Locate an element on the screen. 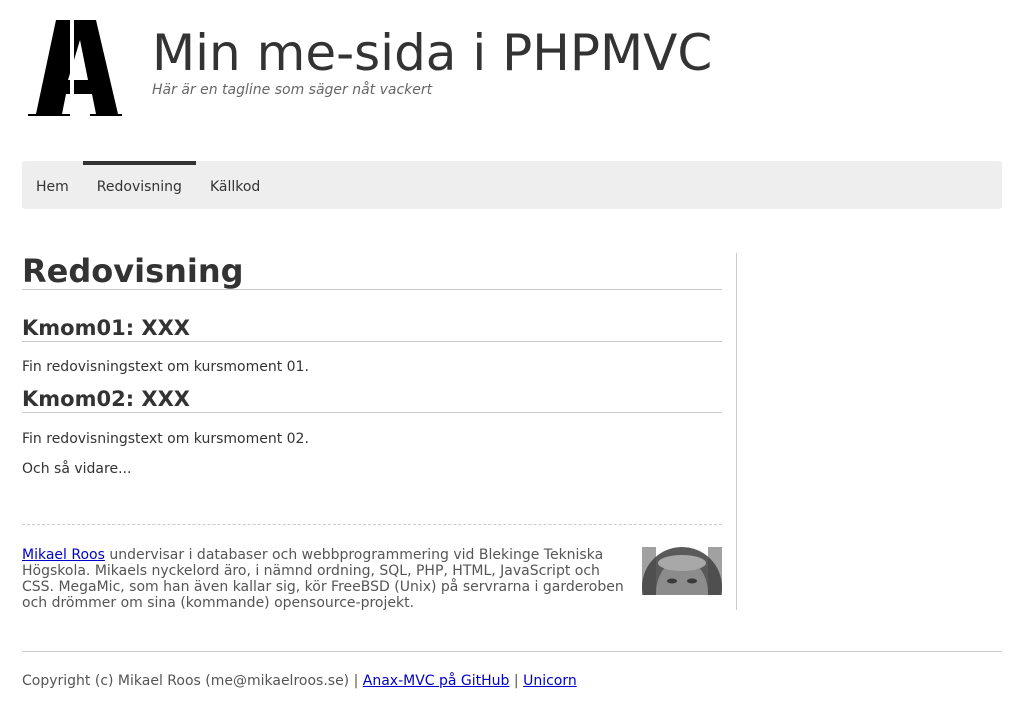 Image resolution: width=1024 pixels, height=708 pixels. section-text-kmom02: Fin redovisningstext om kursmoment 02. is located at coordinates (165, 439).